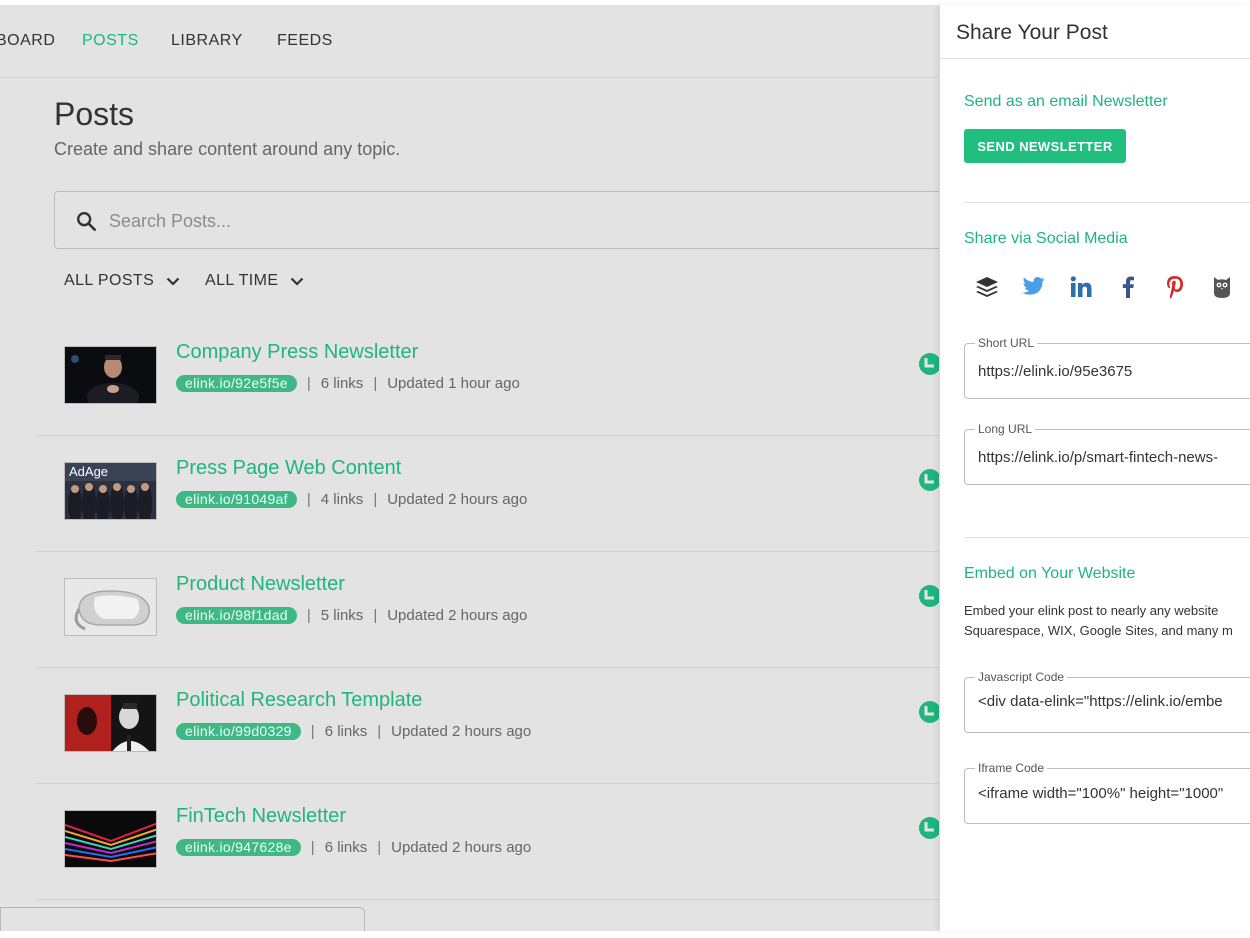 This screenshot has height=938, width=1250. Describe the element at coordinates (182, 919) in the screenshot. I see `bottom-toolbar` at that location.